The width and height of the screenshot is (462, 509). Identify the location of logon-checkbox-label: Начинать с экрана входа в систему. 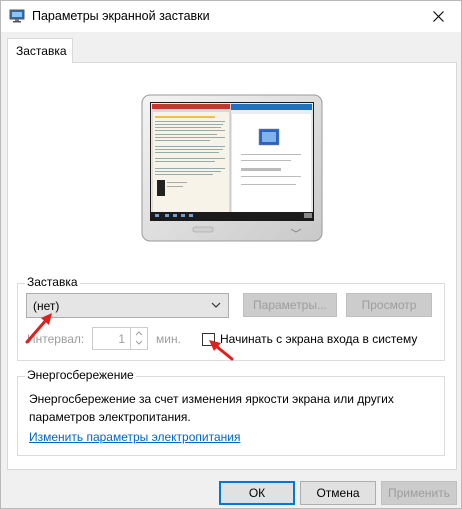
(318, 339).